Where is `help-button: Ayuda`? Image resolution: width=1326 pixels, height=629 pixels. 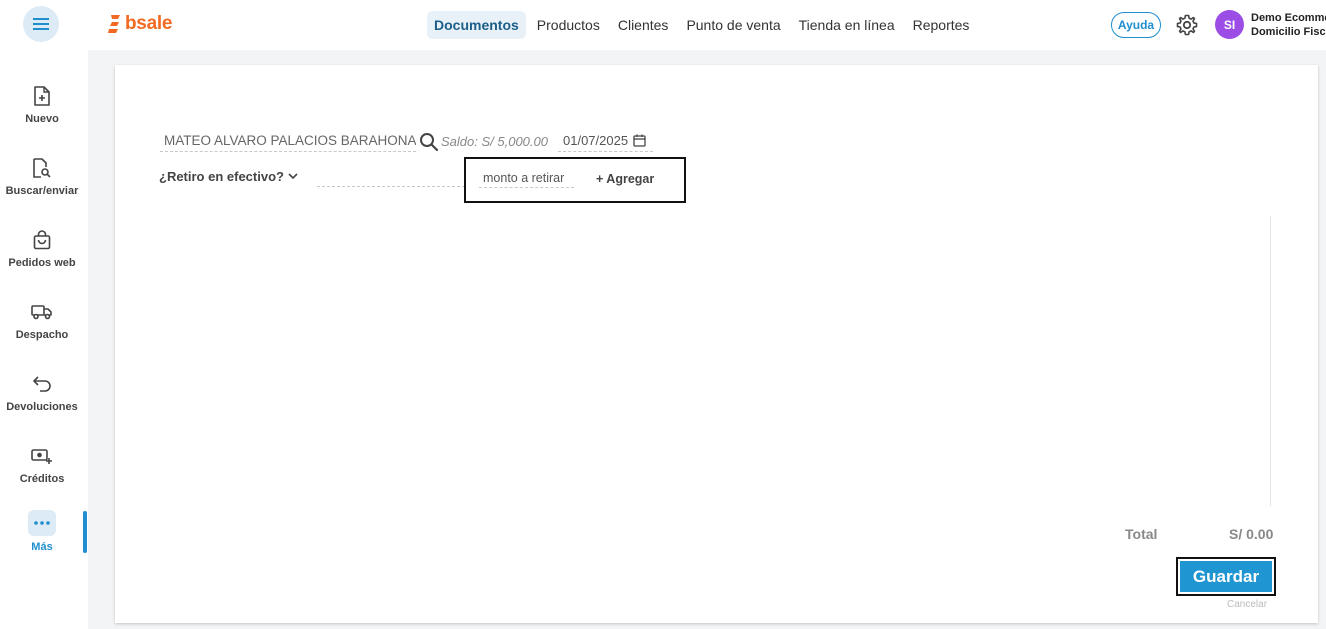 help-button: Ayuda is located at coordinates (1136, 25).